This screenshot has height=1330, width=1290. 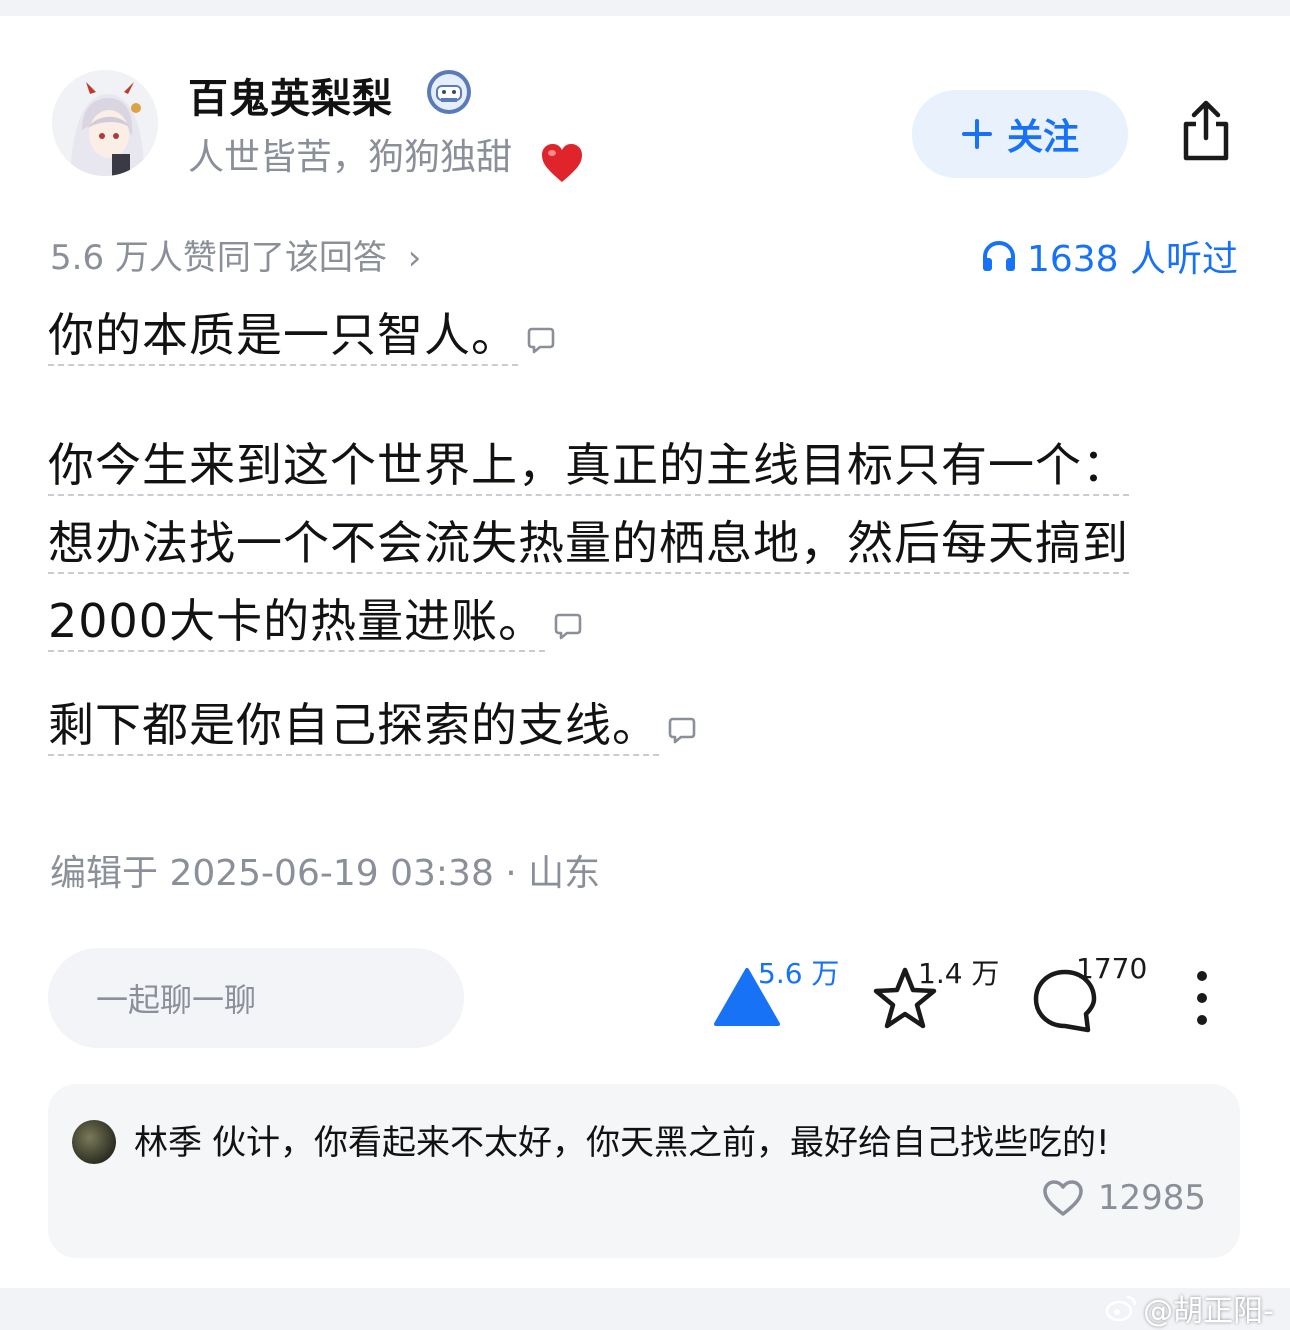 What do you see at coordinates (959, 973) in the screenshot?
I see `favorite-count: 1.4 万` at bounding box center [959, 973].